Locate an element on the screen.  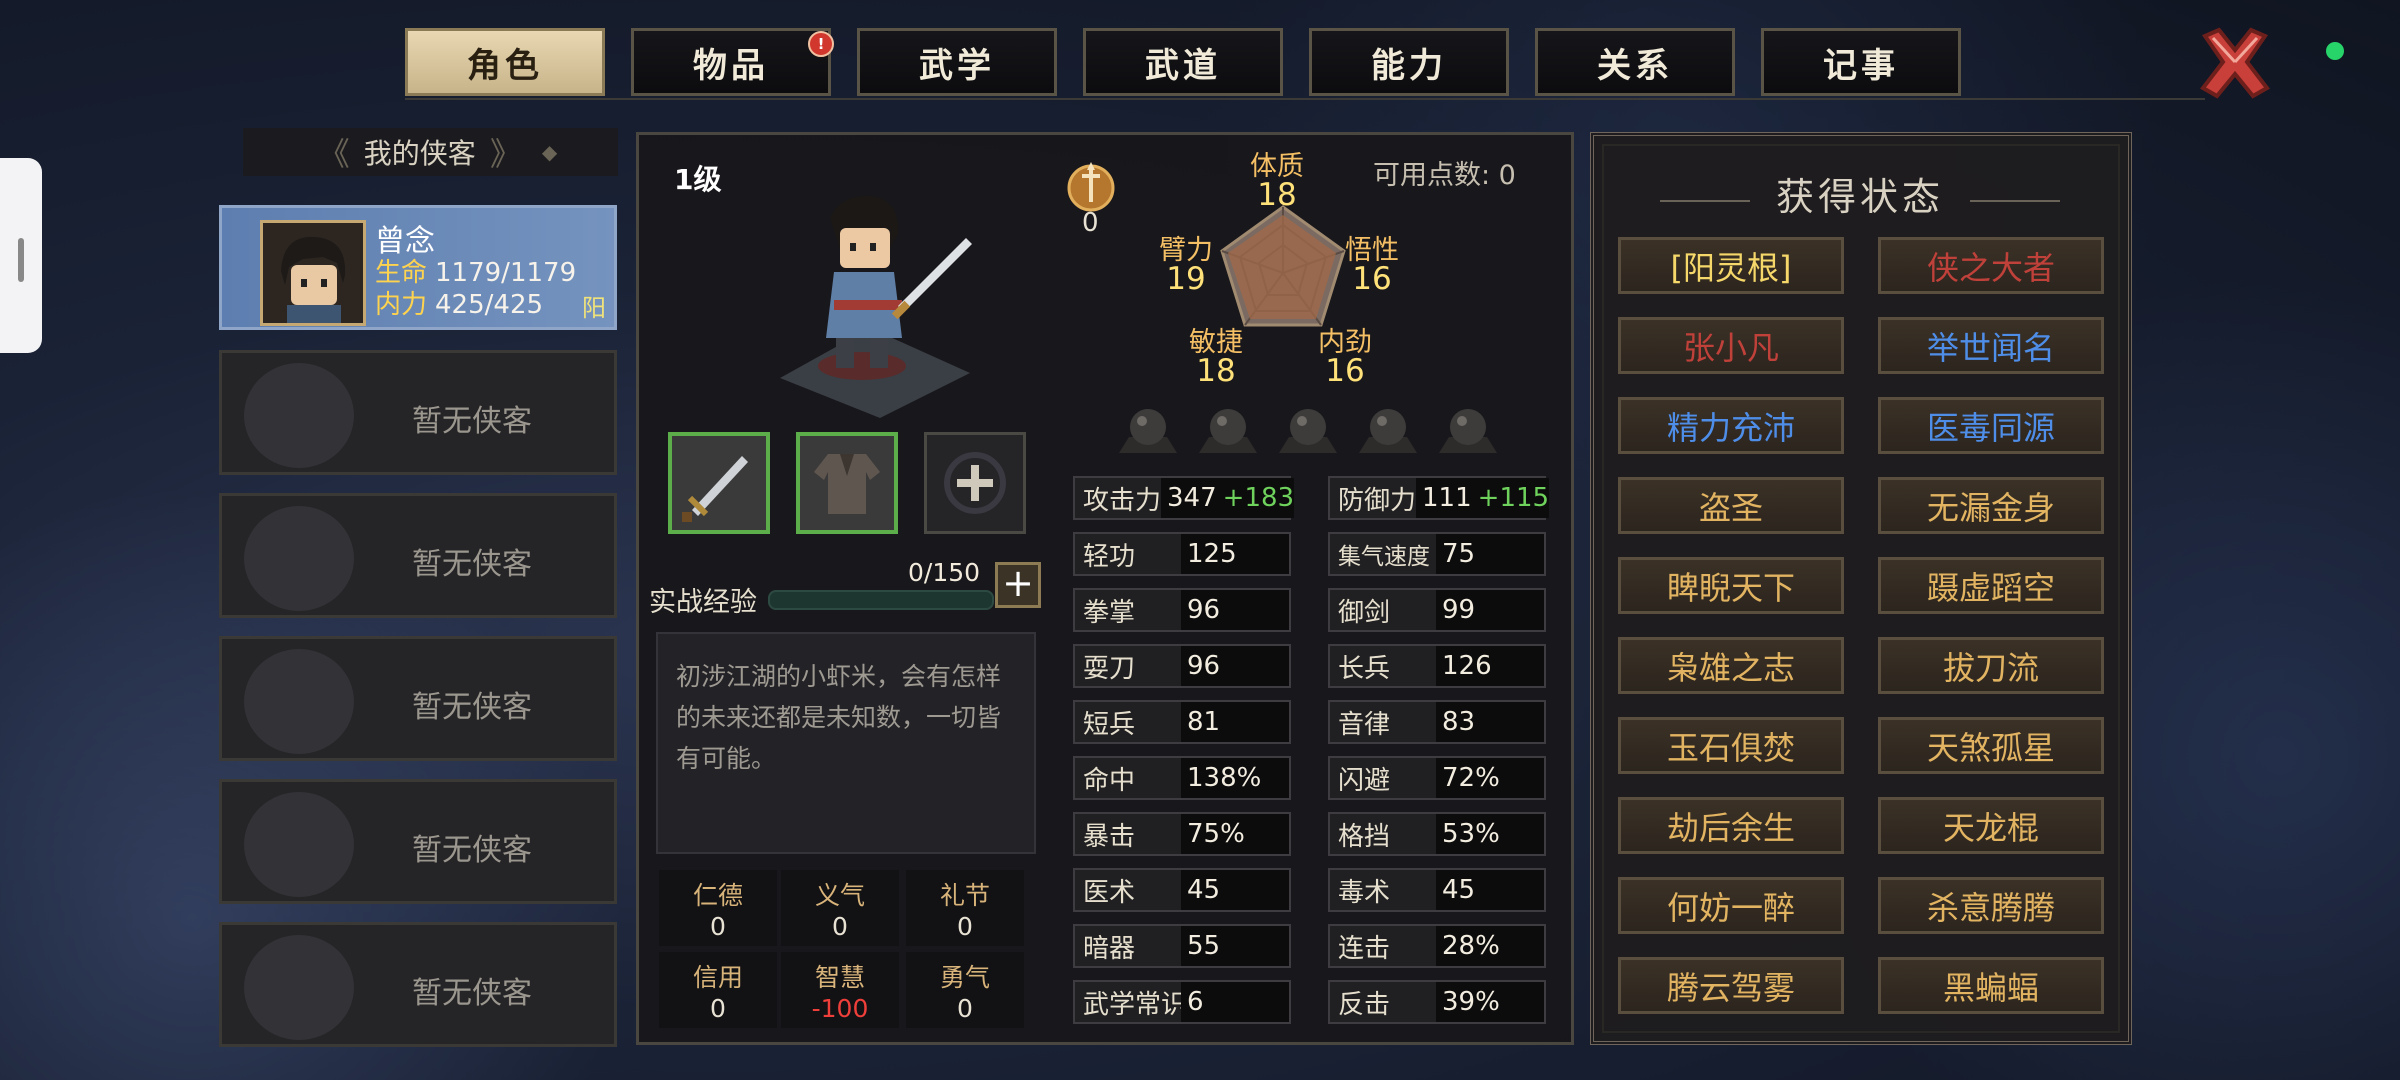
stat-value: 72% is located at coordinates (1490, 778).